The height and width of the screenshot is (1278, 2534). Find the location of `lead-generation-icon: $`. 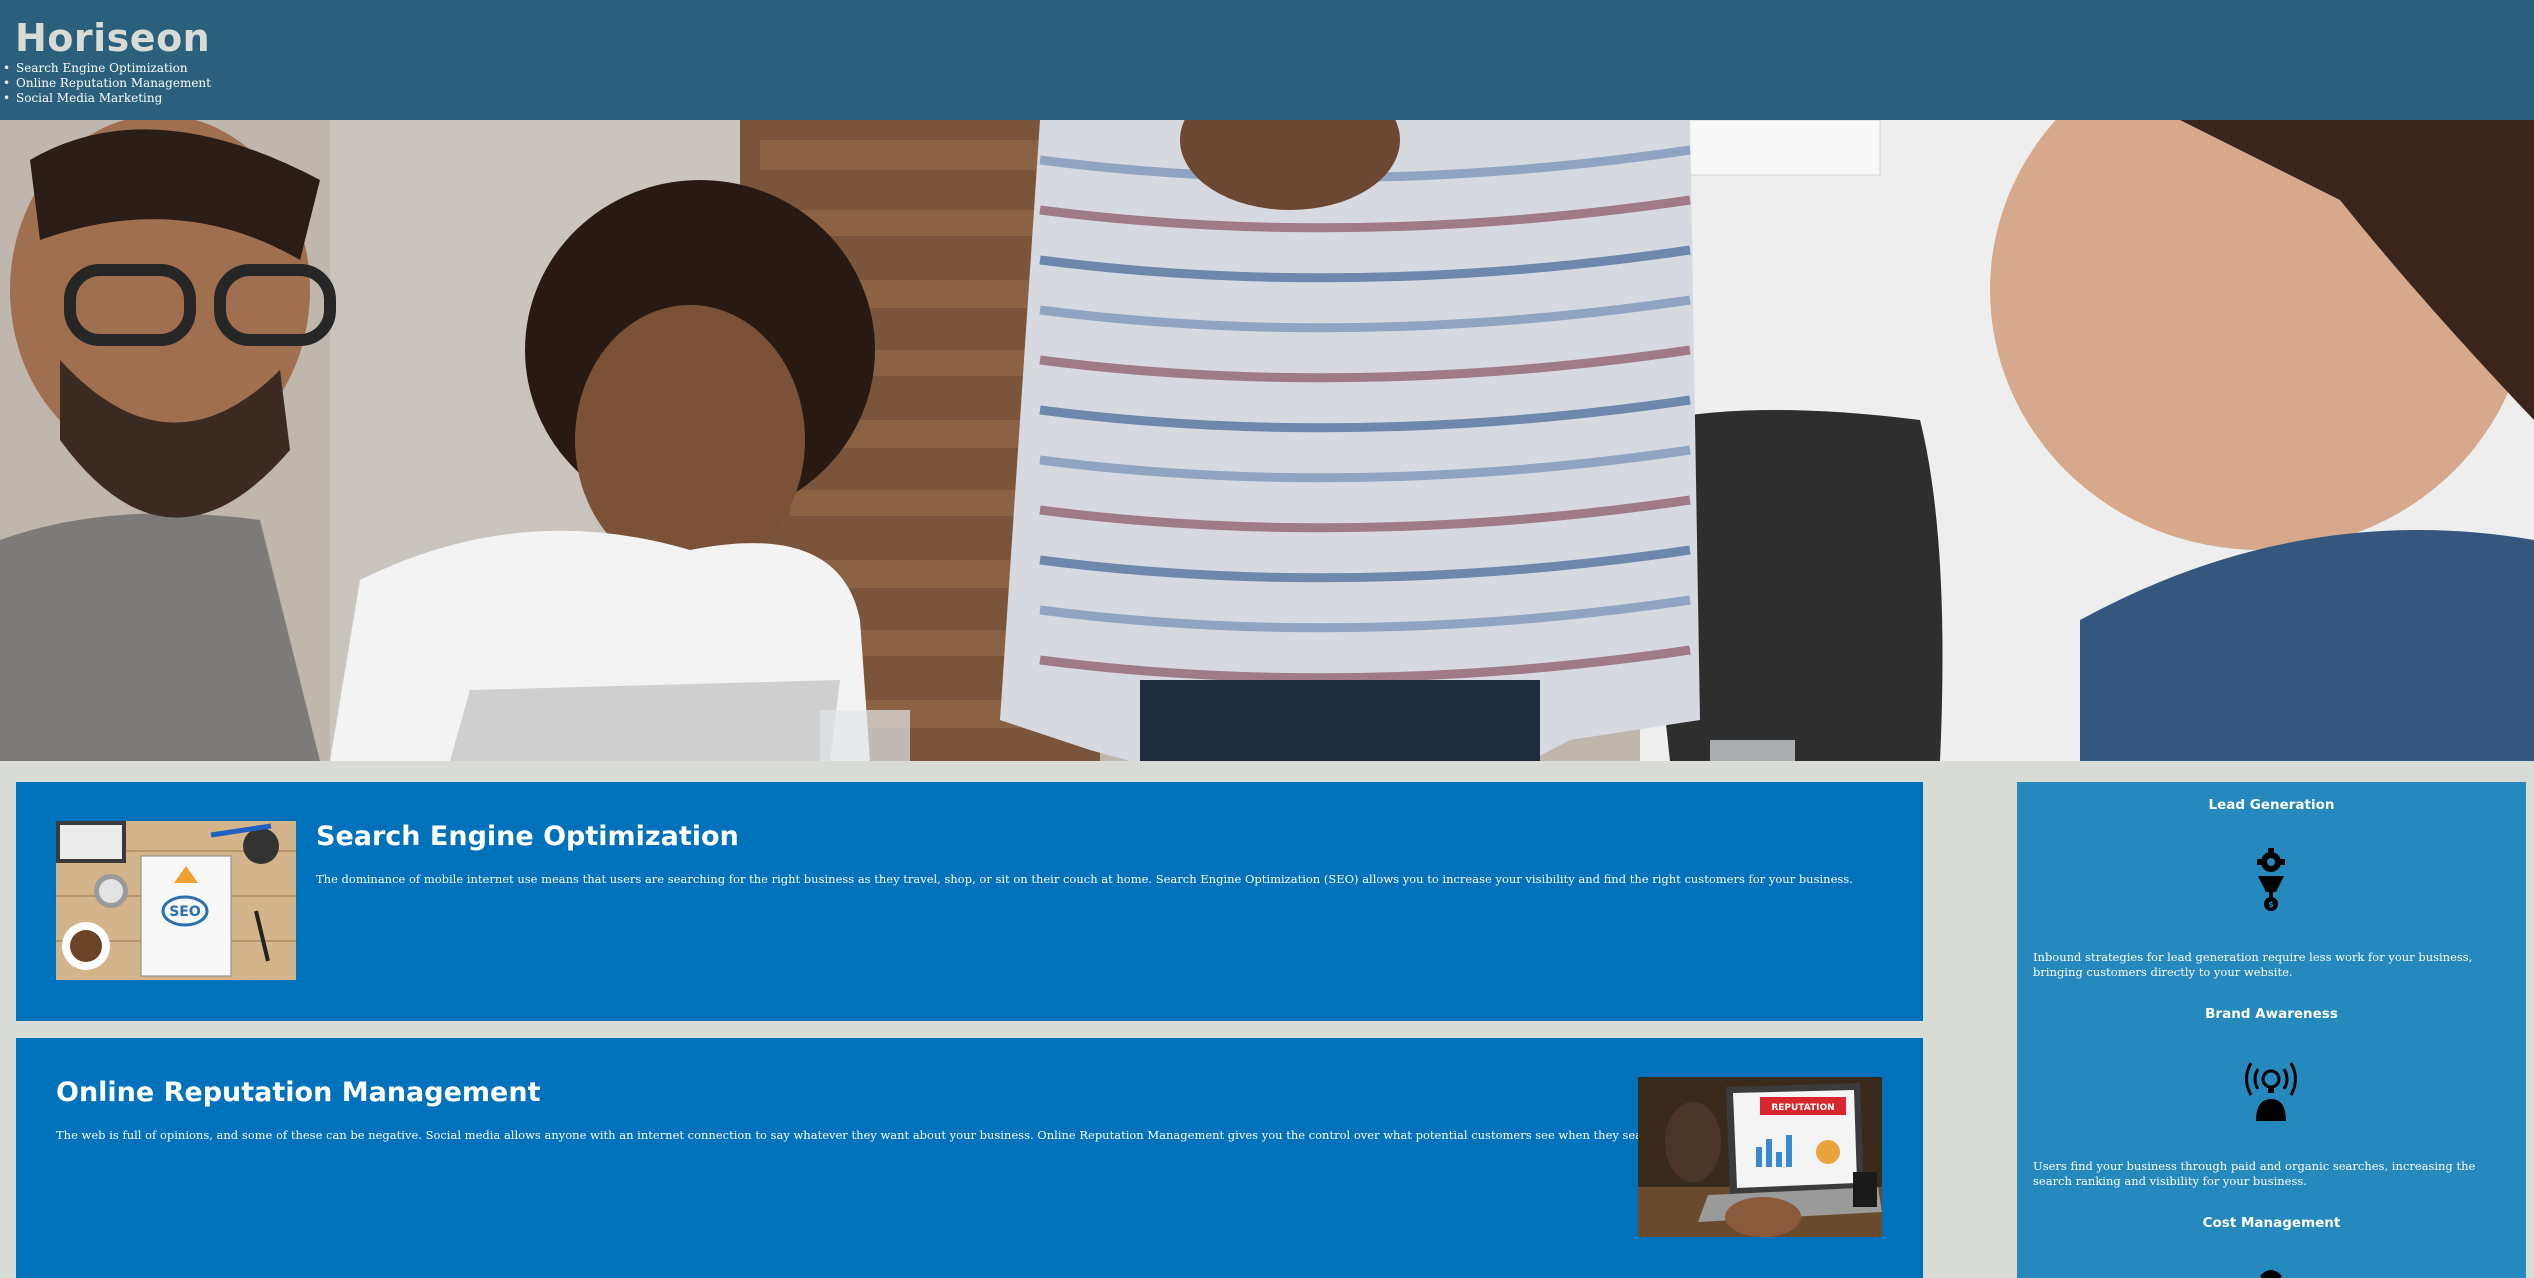

lead-generation-icon: $ is located at coordinates (2271, 879).